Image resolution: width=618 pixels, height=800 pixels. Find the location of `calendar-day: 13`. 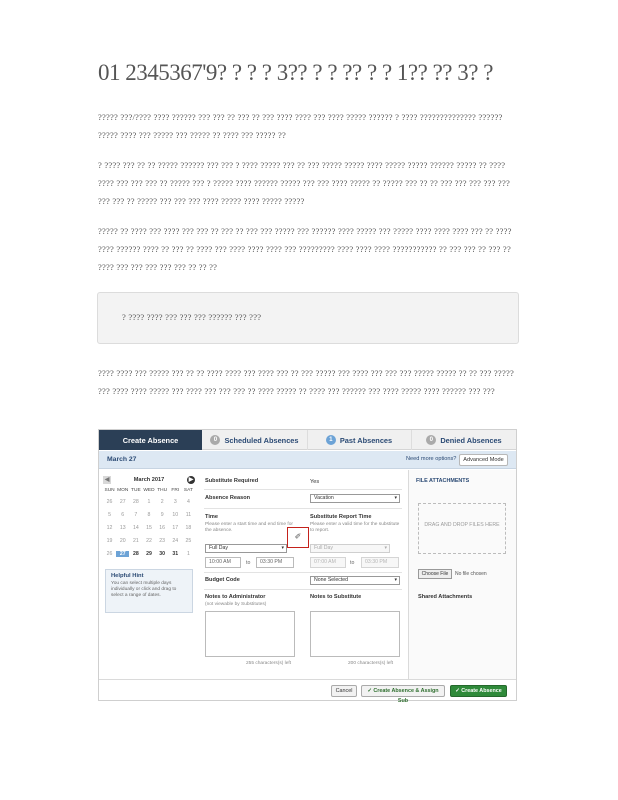

calendar-day: 13 is located at coordinates (122, 528).